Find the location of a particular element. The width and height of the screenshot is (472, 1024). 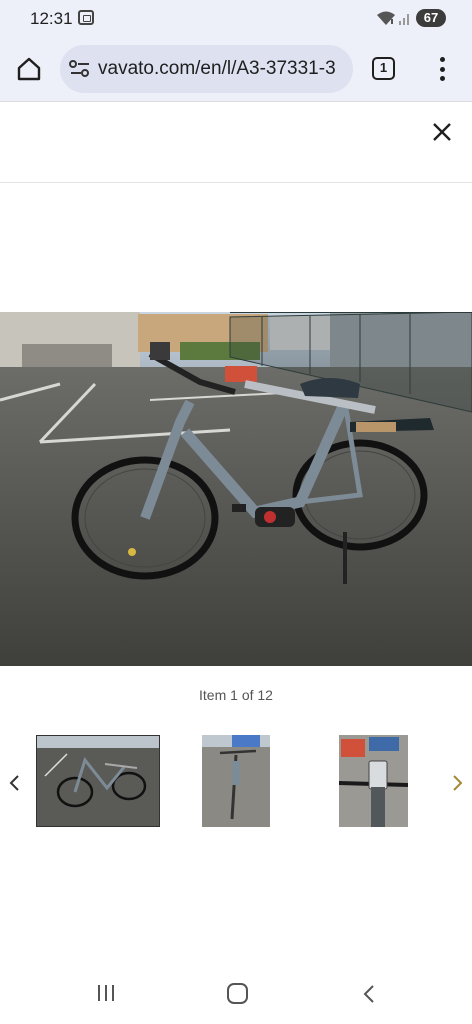

close-icon is located at coordinates (442, 132).